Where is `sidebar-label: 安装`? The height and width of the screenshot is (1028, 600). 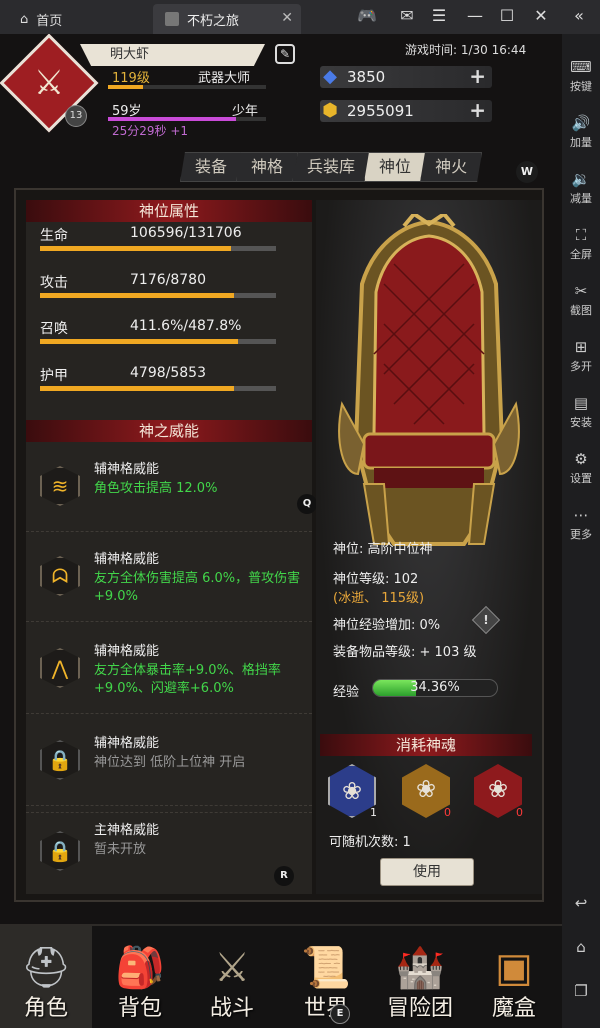
sidebar-label: 安装 is located at coordinates (581, 422).